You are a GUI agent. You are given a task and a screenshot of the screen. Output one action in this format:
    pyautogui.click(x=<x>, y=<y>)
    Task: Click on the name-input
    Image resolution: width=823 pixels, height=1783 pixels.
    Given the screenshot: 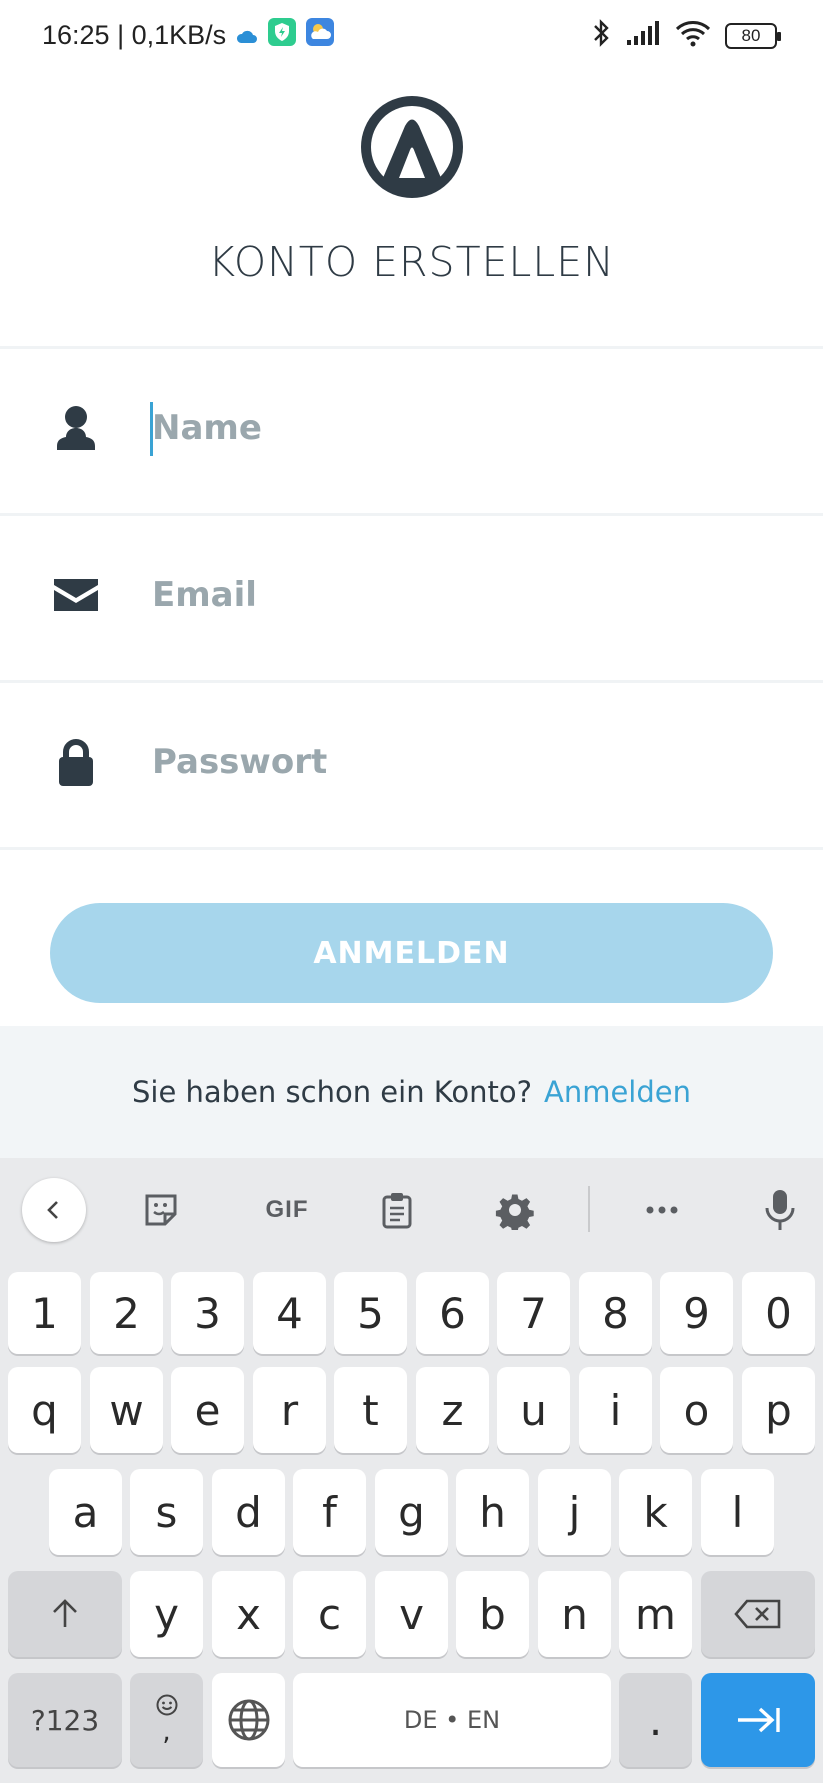 What is the action you would take?
    pyautogui.click(x=462, y=428)
    